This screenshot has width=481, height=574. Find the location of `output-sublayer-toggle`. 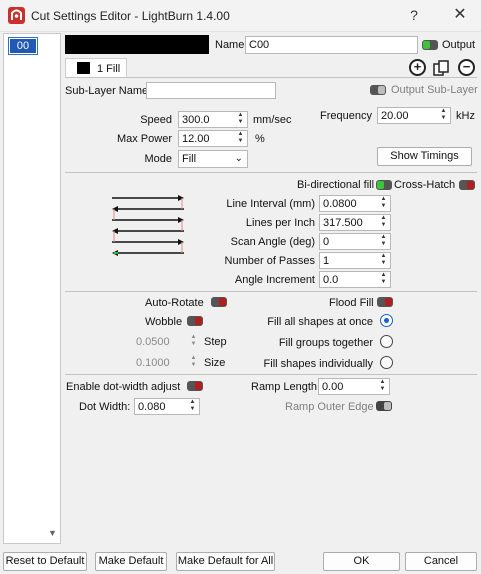

output-sublayer-toggle is located at coordinates (378, 90).